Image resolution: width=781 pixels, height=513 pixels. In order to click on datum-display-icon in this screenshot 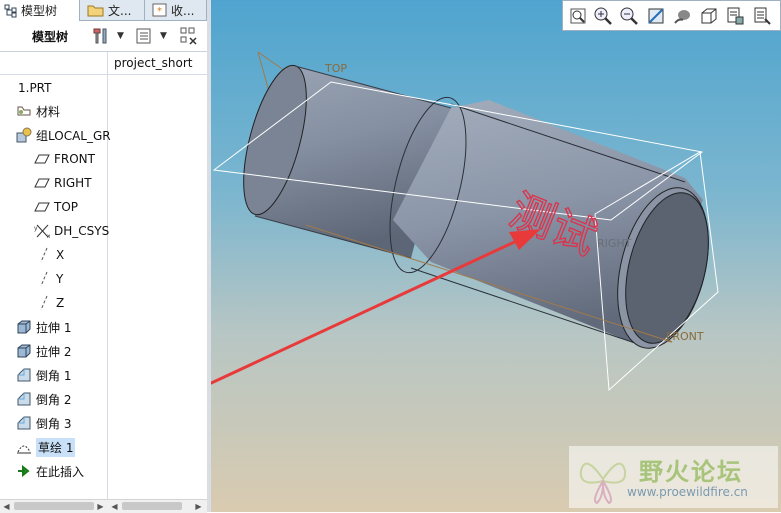, I will do `click(735, 16)`.